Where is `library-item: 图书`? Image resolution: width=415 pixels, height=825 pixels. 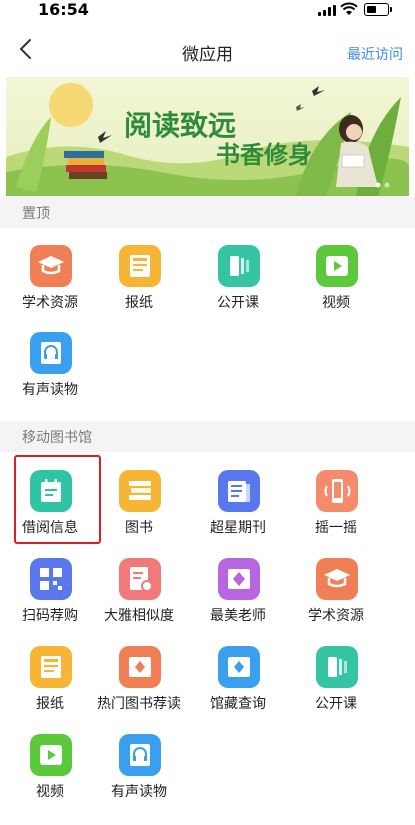 library-item: 图书 is located at coordinates (139, 510).